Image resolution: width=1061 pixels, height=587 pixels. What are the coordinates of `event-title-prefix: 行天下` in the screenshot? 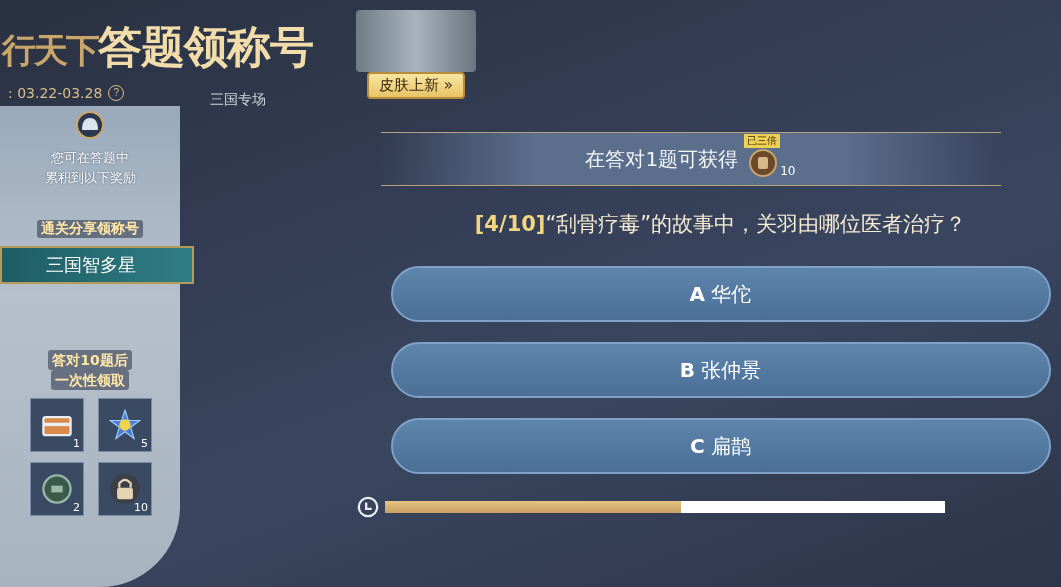 It's located at (50, 51).